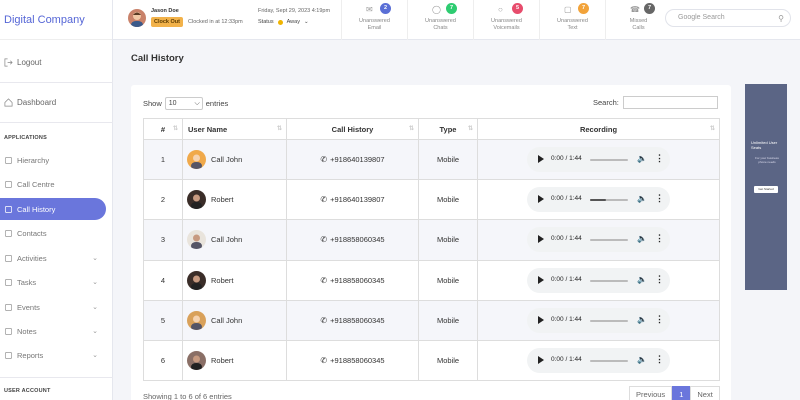 This screenshot has height=400, width=800. I want to click on column-header-recording: Recording ⇅, so click(598, 129).